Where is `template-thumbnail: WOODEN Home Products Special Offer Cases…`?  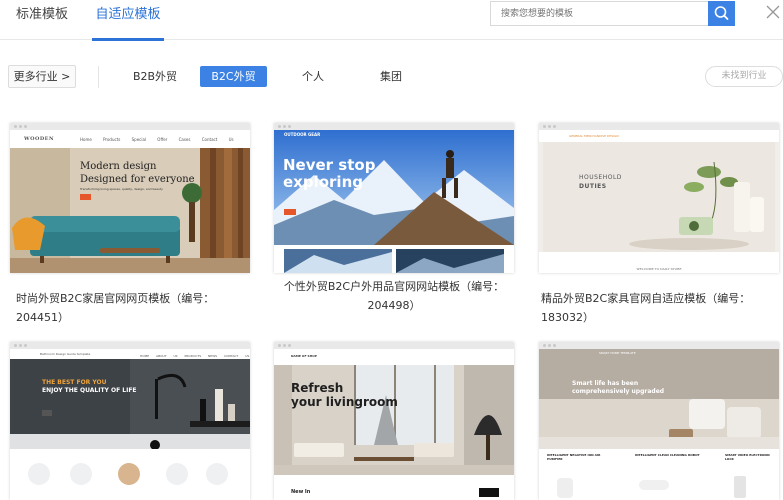 template-thumbnail: WOODEN Home Products Special Offer Cases… is located at coordinates (130, 198).